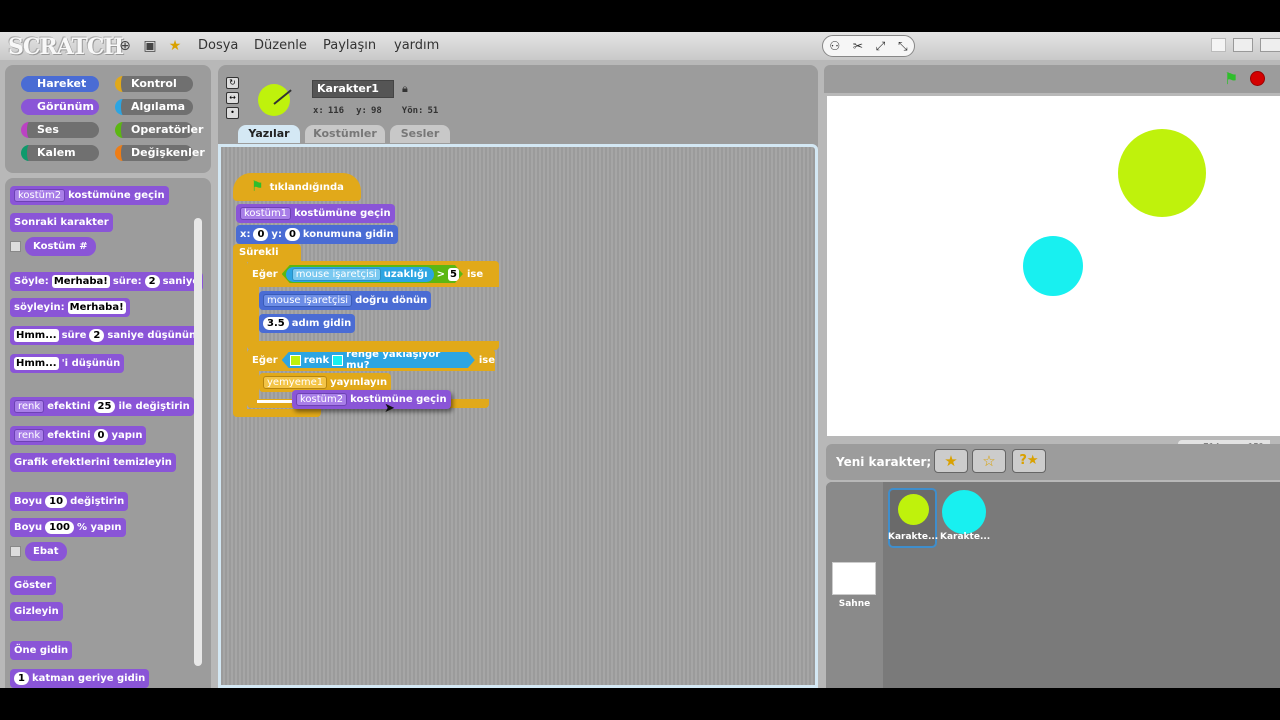 The image size is (1280, 720). I want to click on steps-input: 3.5, so click(276, 323).